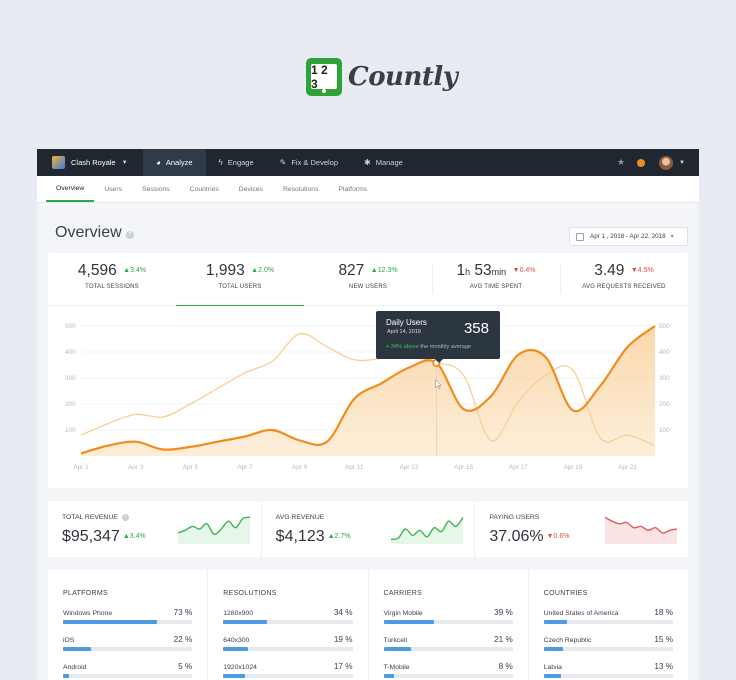 Image resolution: width=736 pixels, height=680 pixels. I want to click on nav-manage-label: Manage, so click(389, 162).